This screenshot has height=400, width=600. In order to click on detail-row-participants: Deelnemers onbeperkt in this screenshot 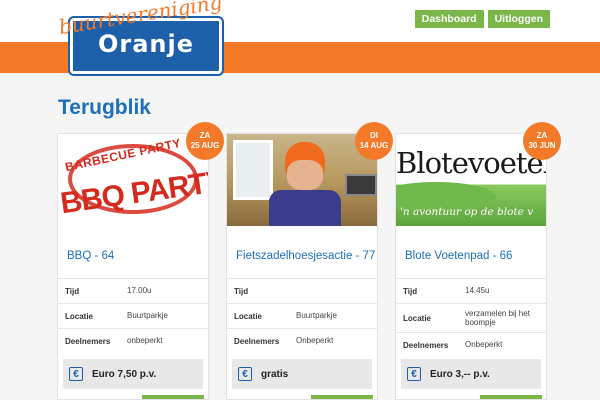, I will do `click(133, 340)`.